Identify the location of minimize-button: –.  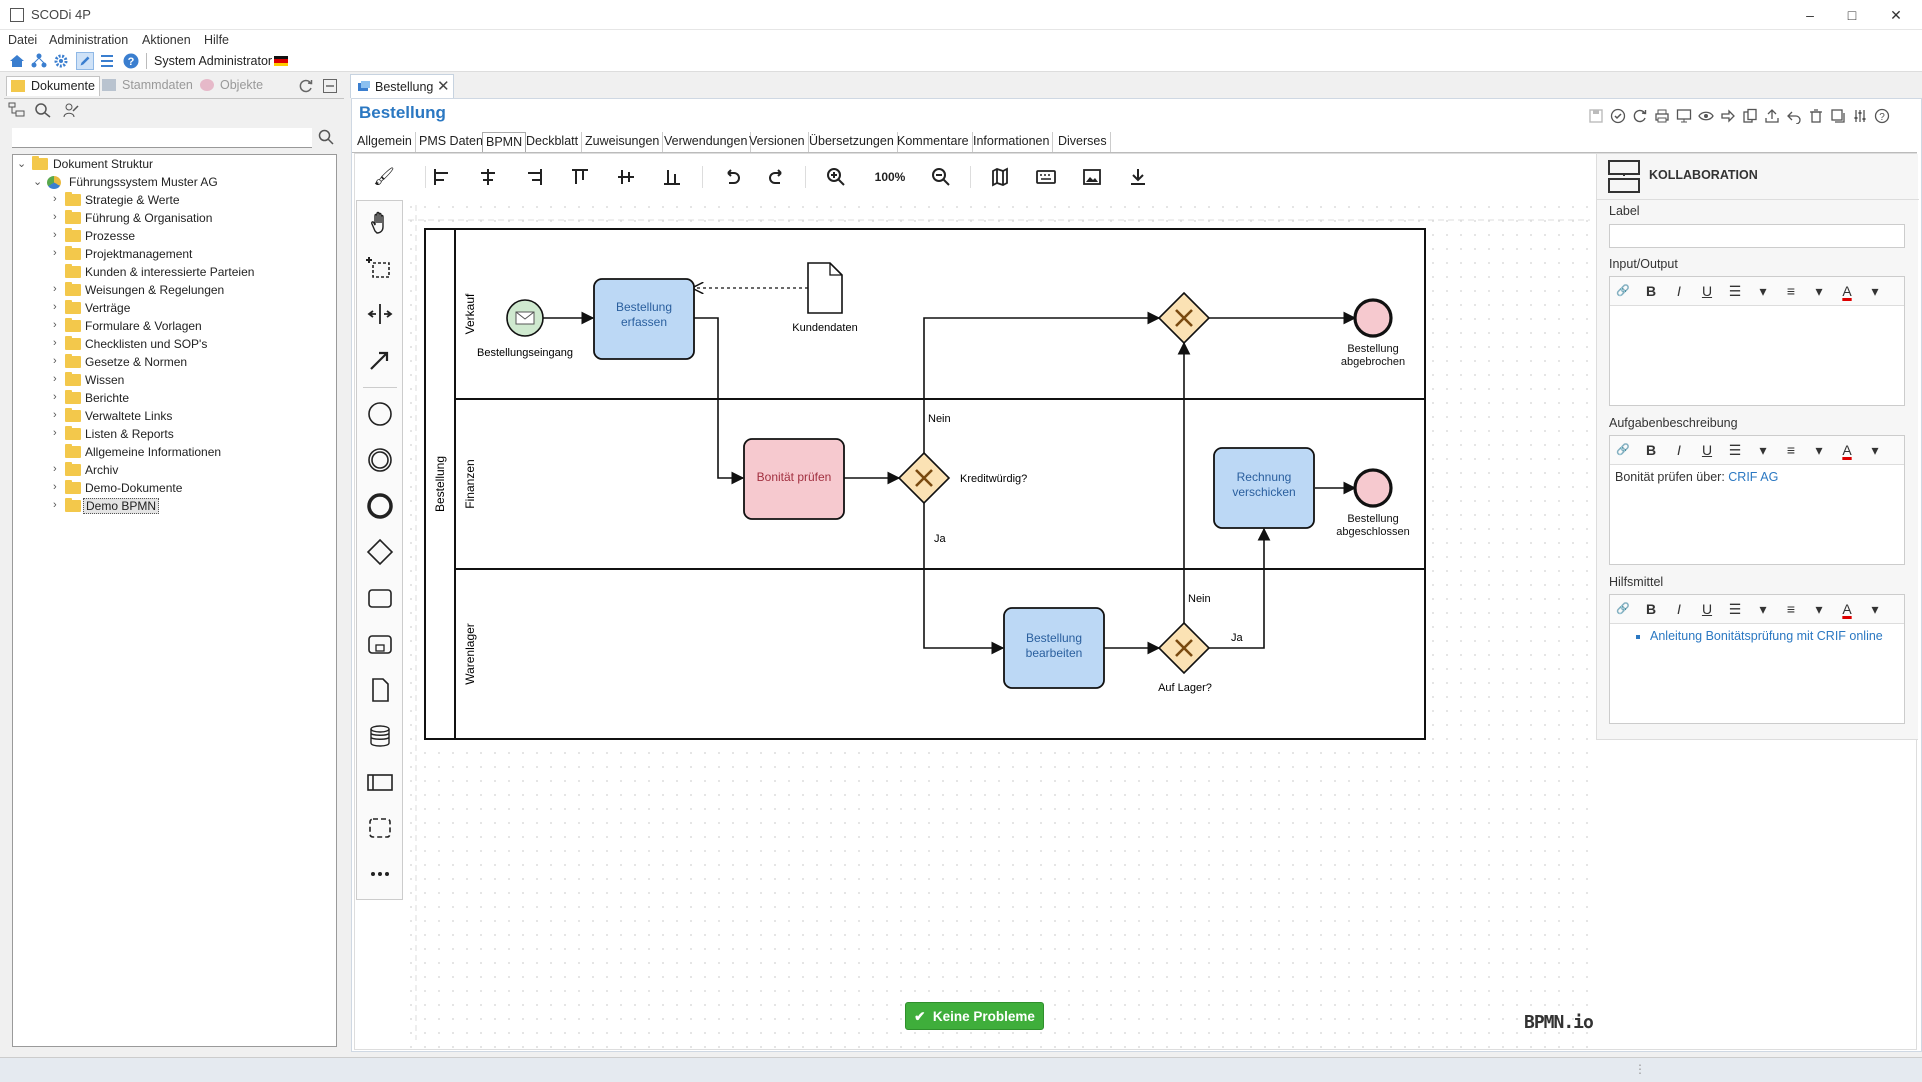
(1810, 15).